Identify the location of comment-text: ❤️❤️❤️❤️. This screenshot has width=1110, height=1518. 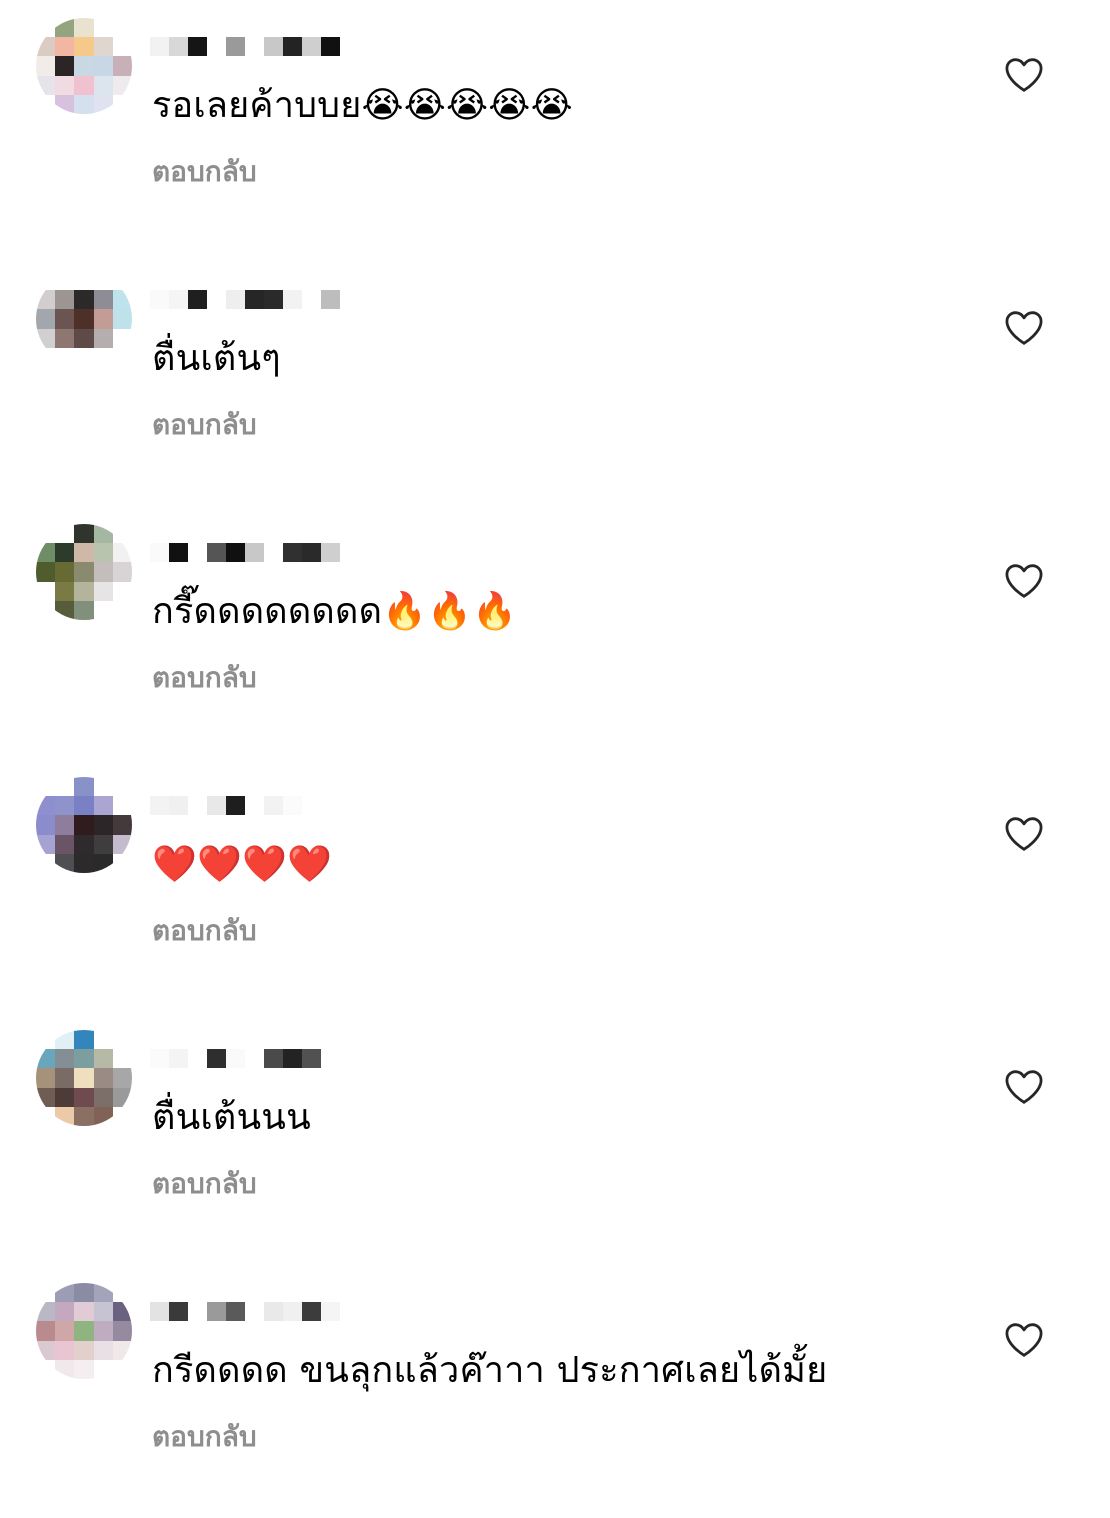
(242, 864).